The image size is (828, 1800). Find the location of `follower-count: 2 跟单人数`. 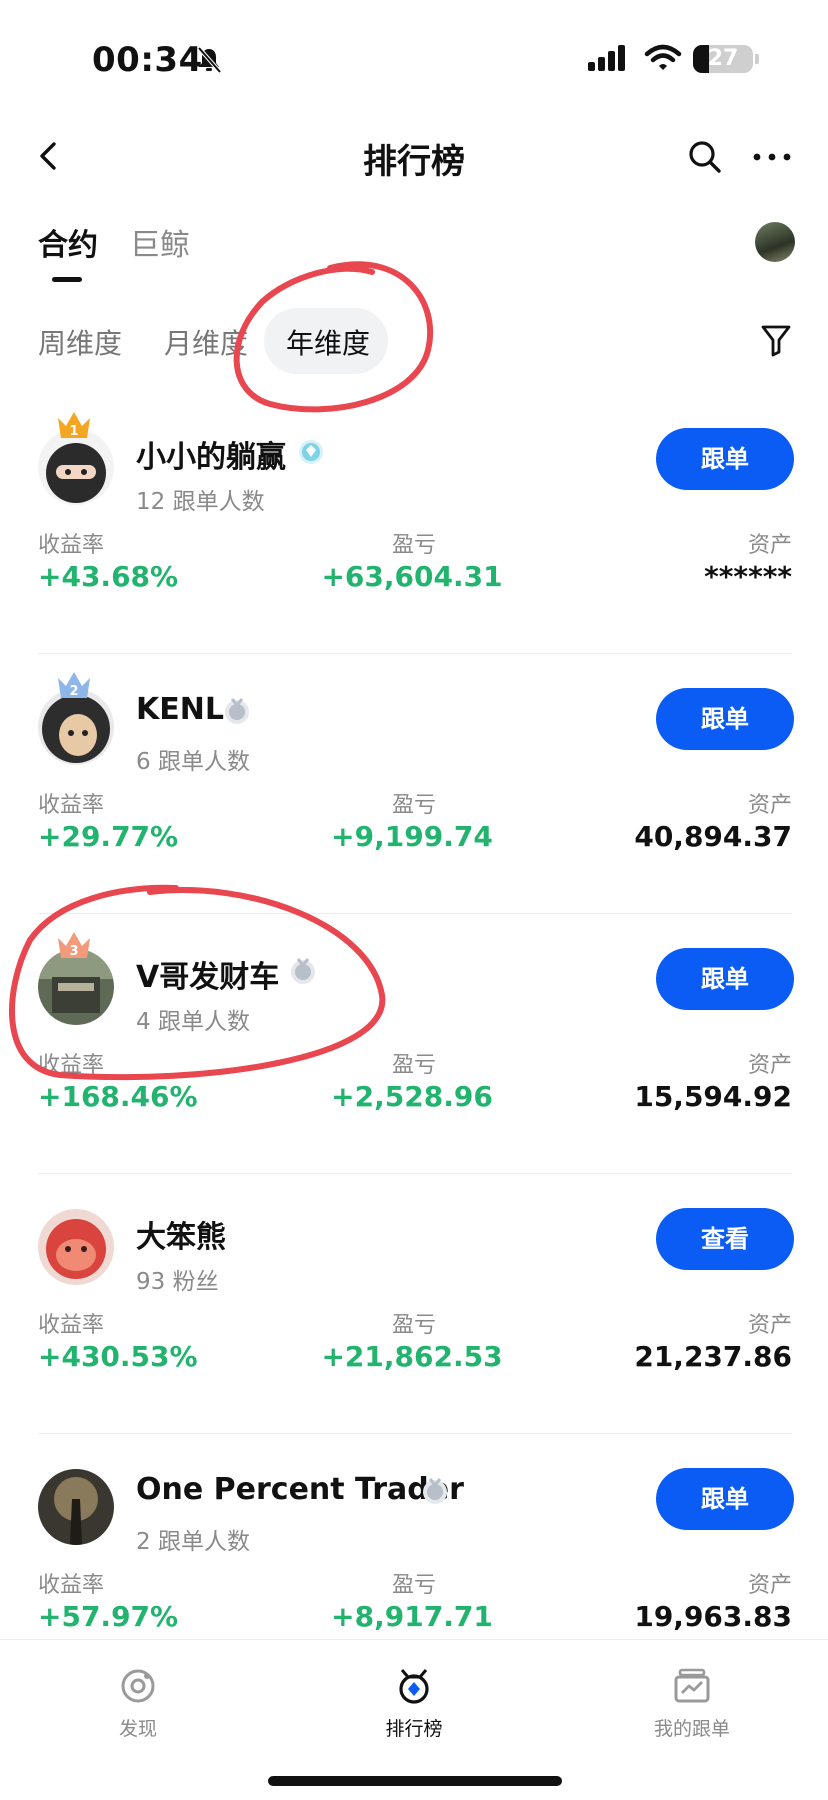

follower-count: 2 跟单人数 is located at coordinates (193, 1542).